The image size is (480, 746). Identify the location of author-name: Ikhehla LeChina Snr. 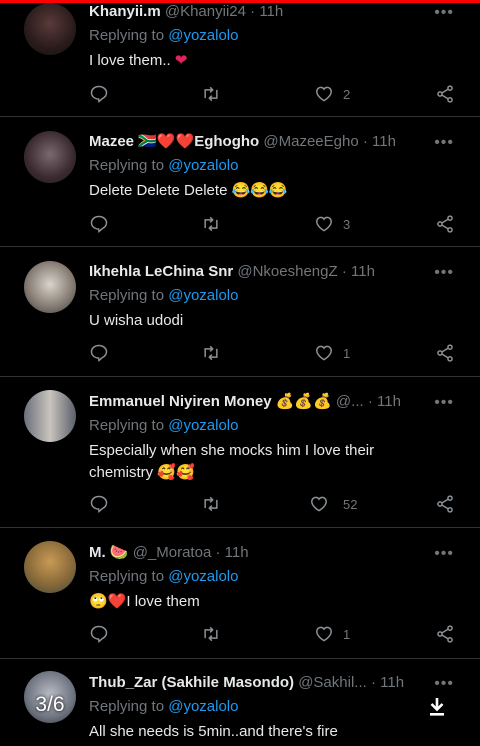
(161, 271).